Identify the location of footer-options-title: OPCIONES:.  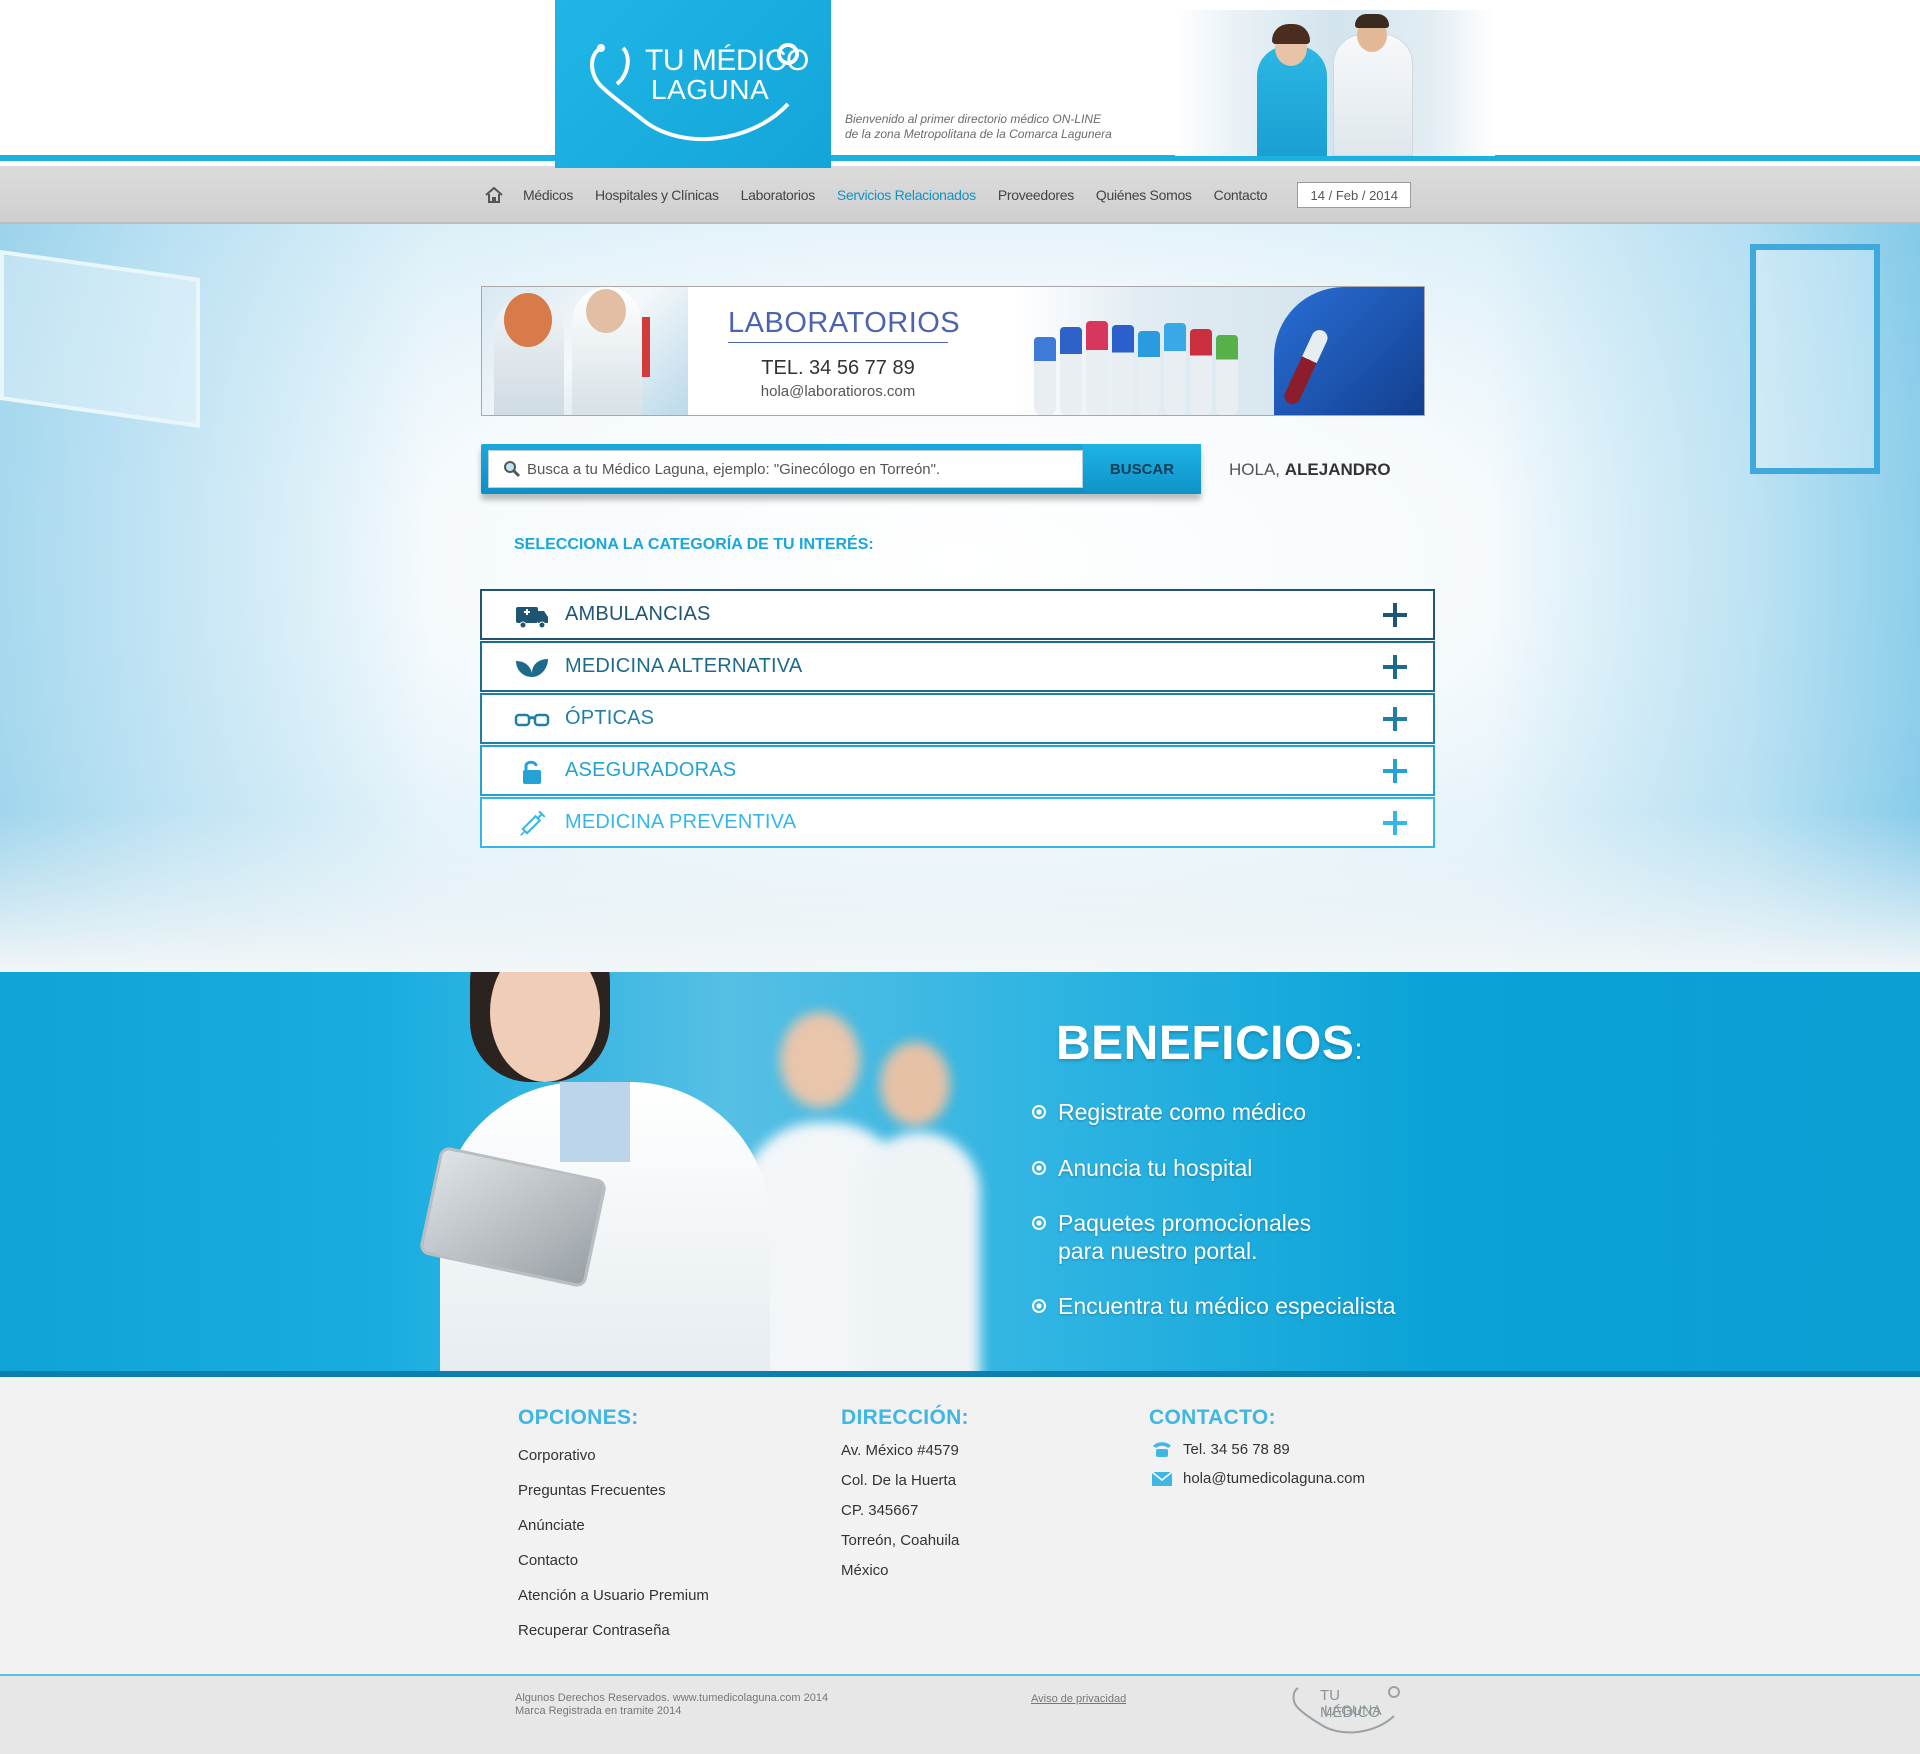
(578, 1417).